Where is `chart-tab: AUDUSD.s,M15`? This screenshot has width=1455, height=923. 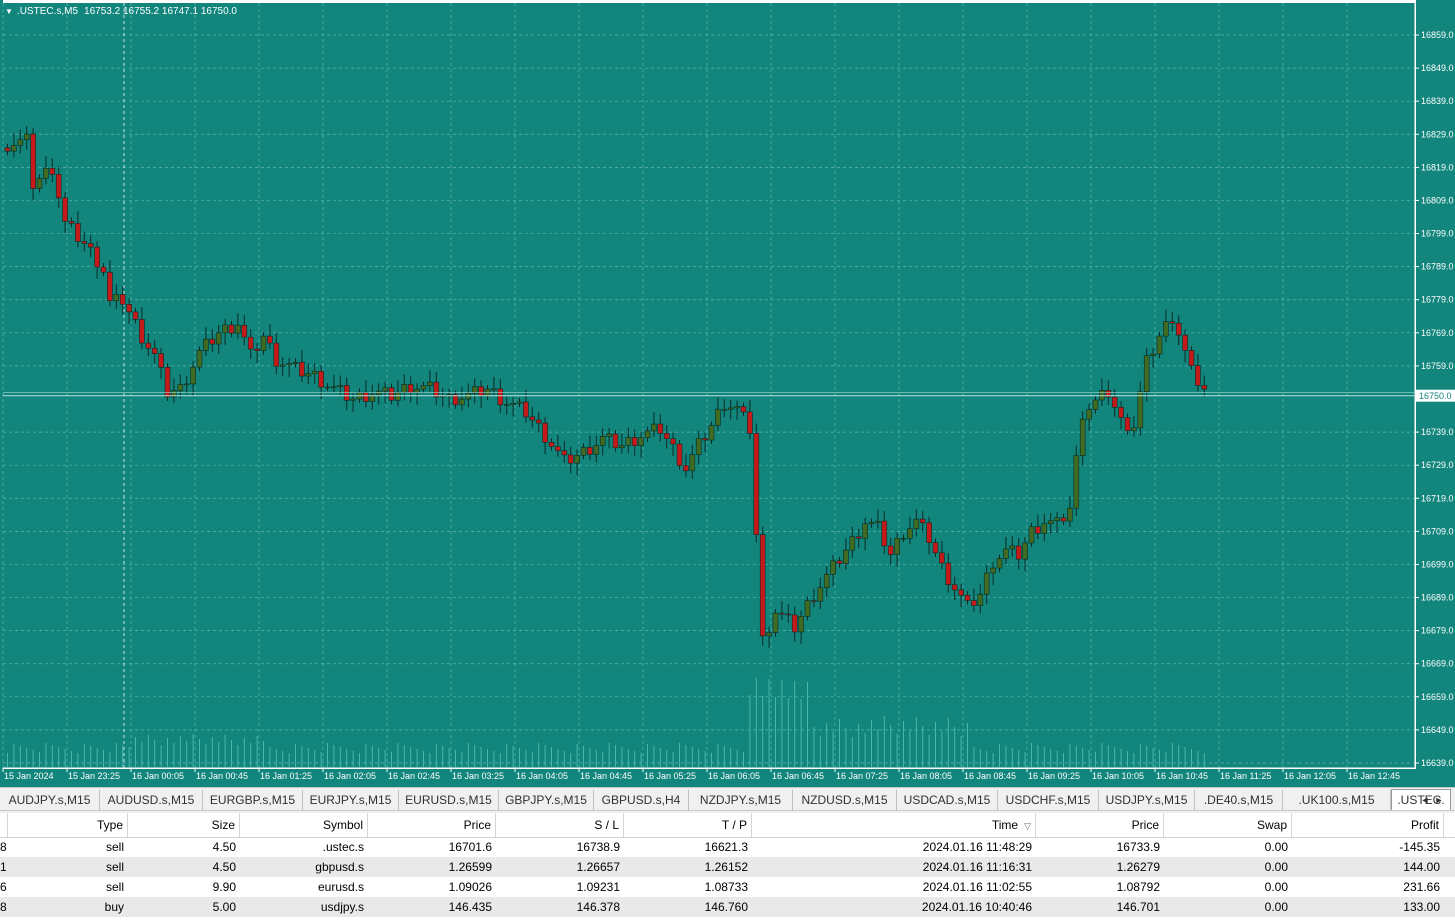
chart-tab: AUDUSD.s,M15 is located at coordinates (151, 800).